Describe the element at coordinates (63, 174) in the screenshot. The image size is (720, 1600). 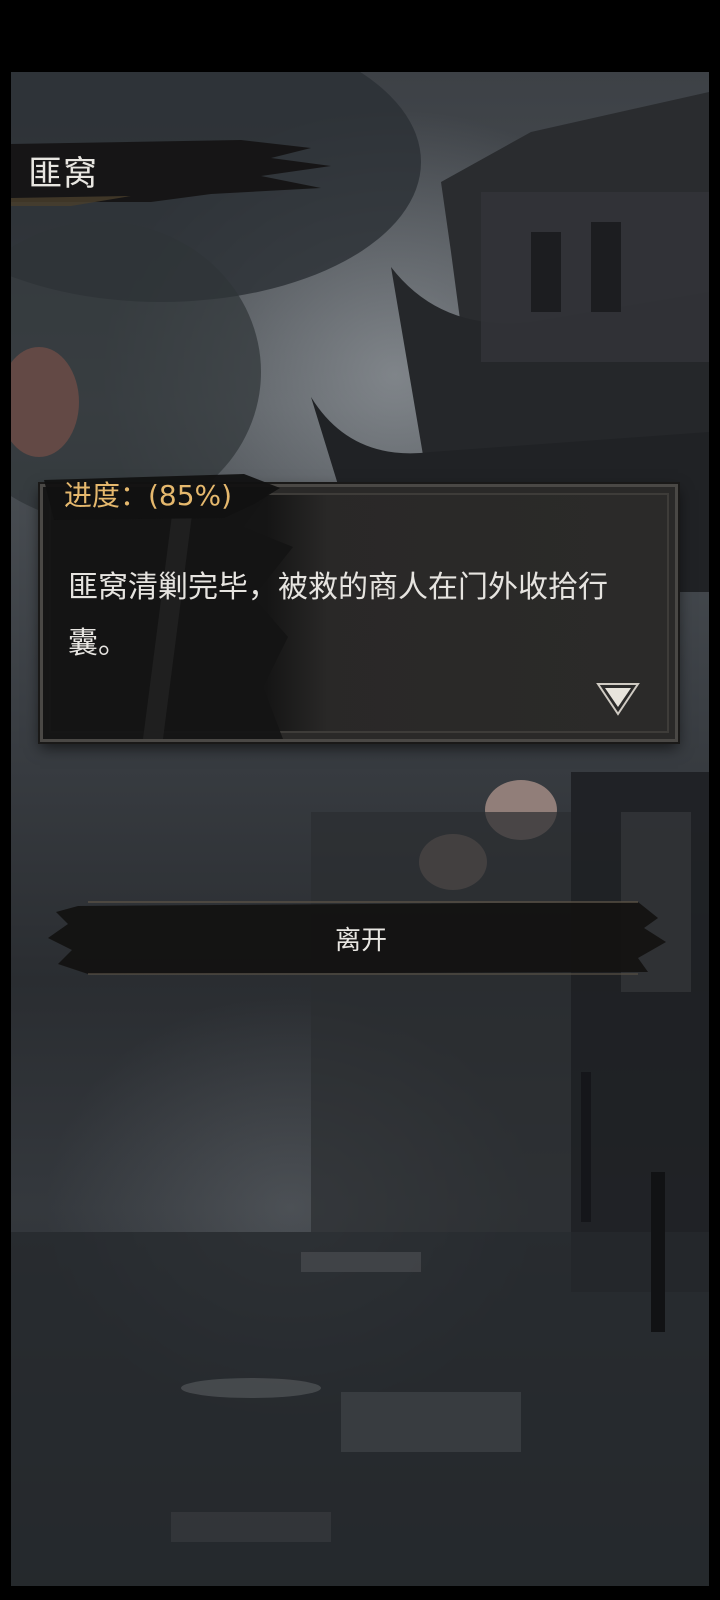
I see `location-title: 匪窝` at that location.